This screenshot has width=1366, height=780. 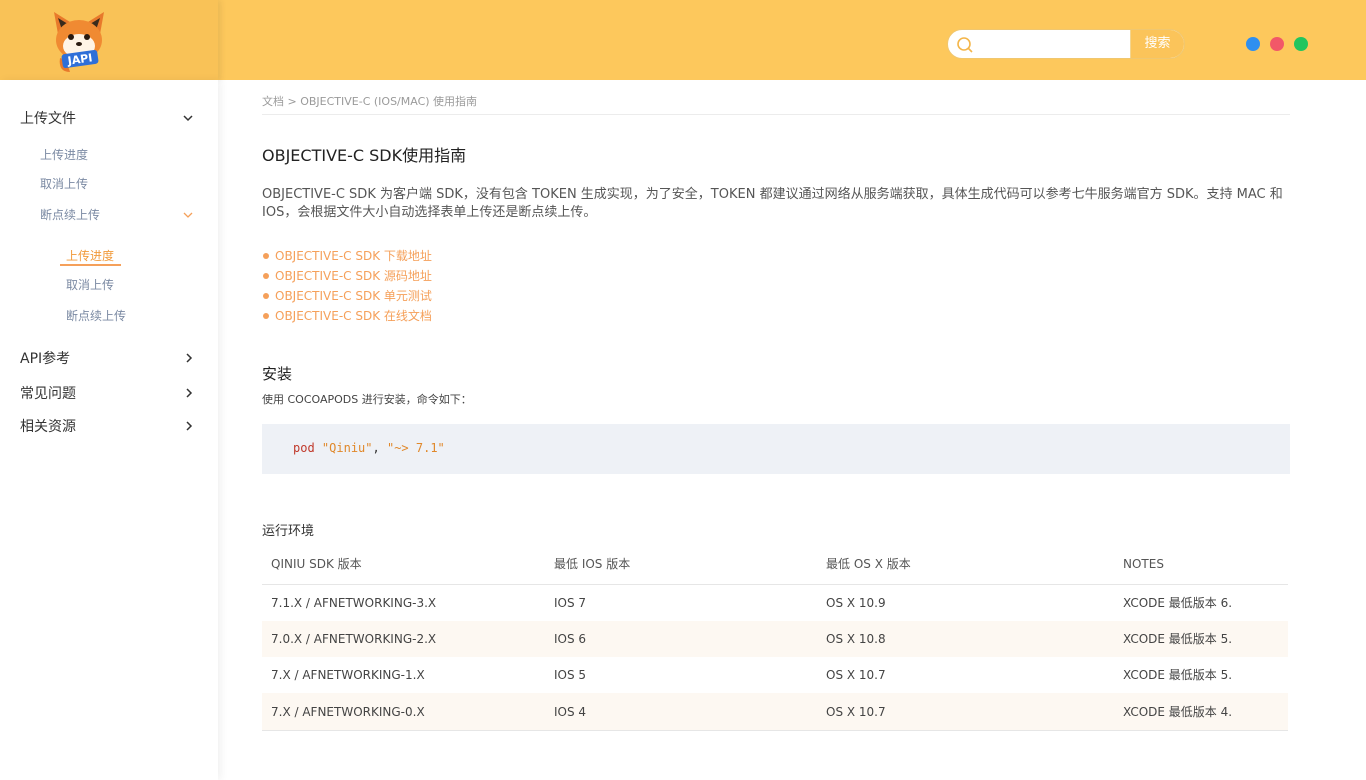 I want to click on red-dot-icon, so click(x=1277, y=44).